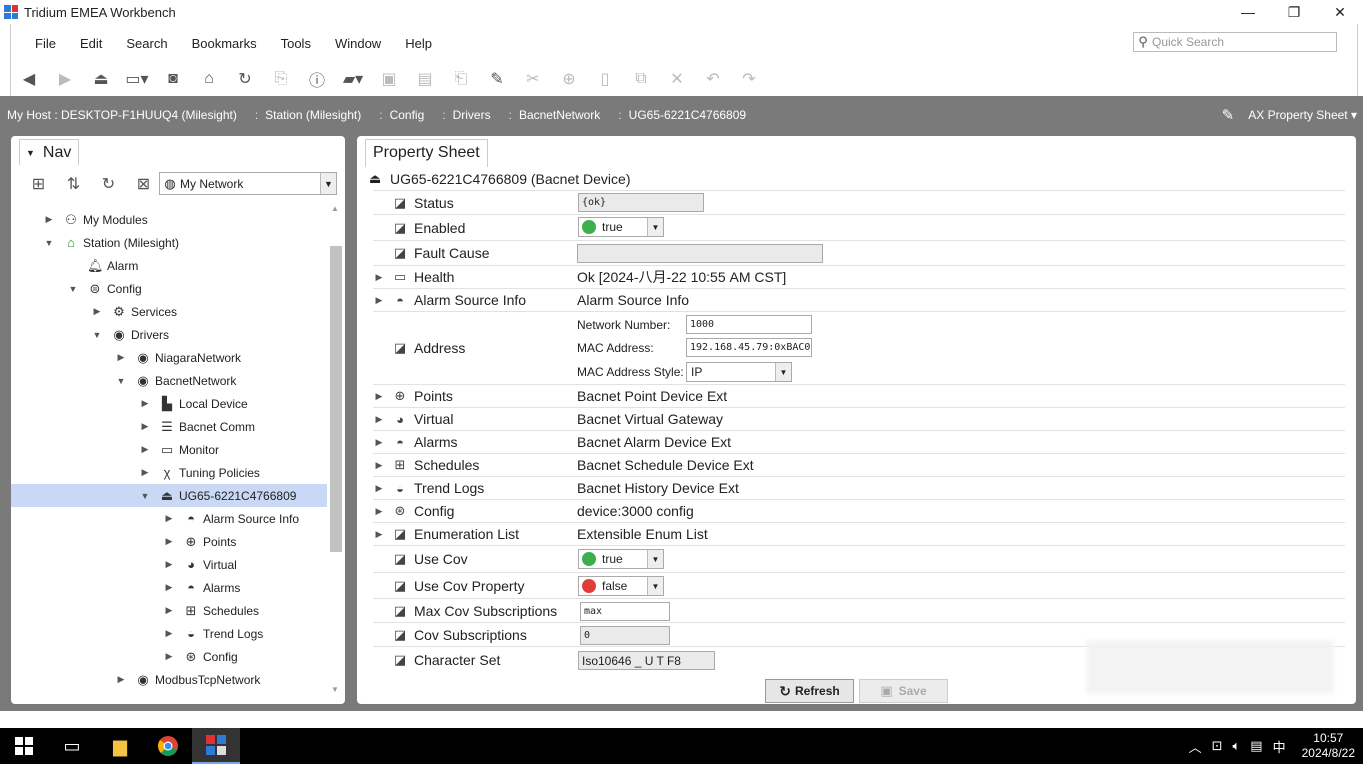  What do you see at coordinates (168, 746) in the screenshot?
I see `chrome-icon` at bounding box center [168, 746].